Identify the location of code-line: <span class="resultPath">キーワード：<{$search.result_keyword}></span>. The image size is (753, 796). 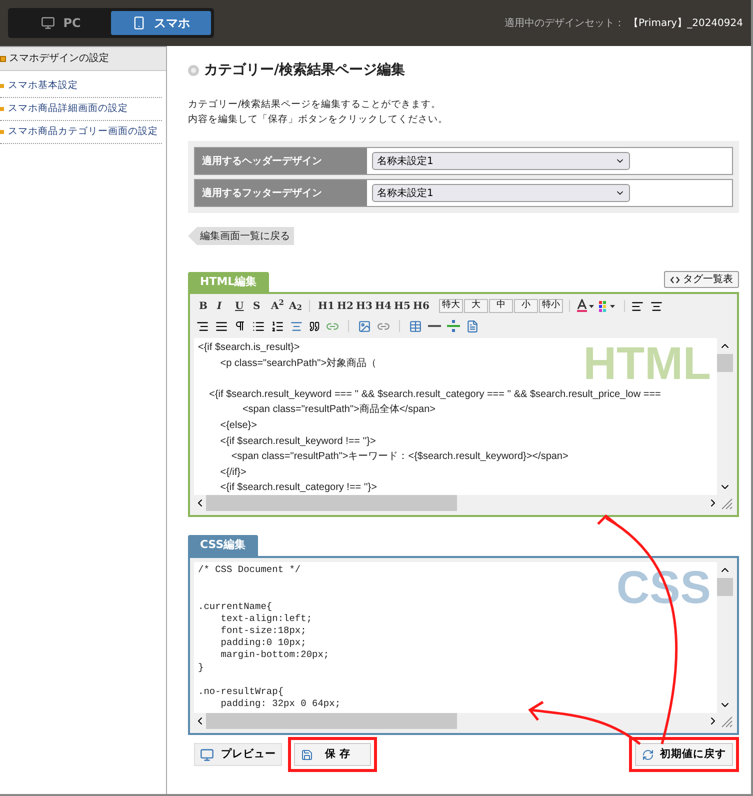
(399, 456).